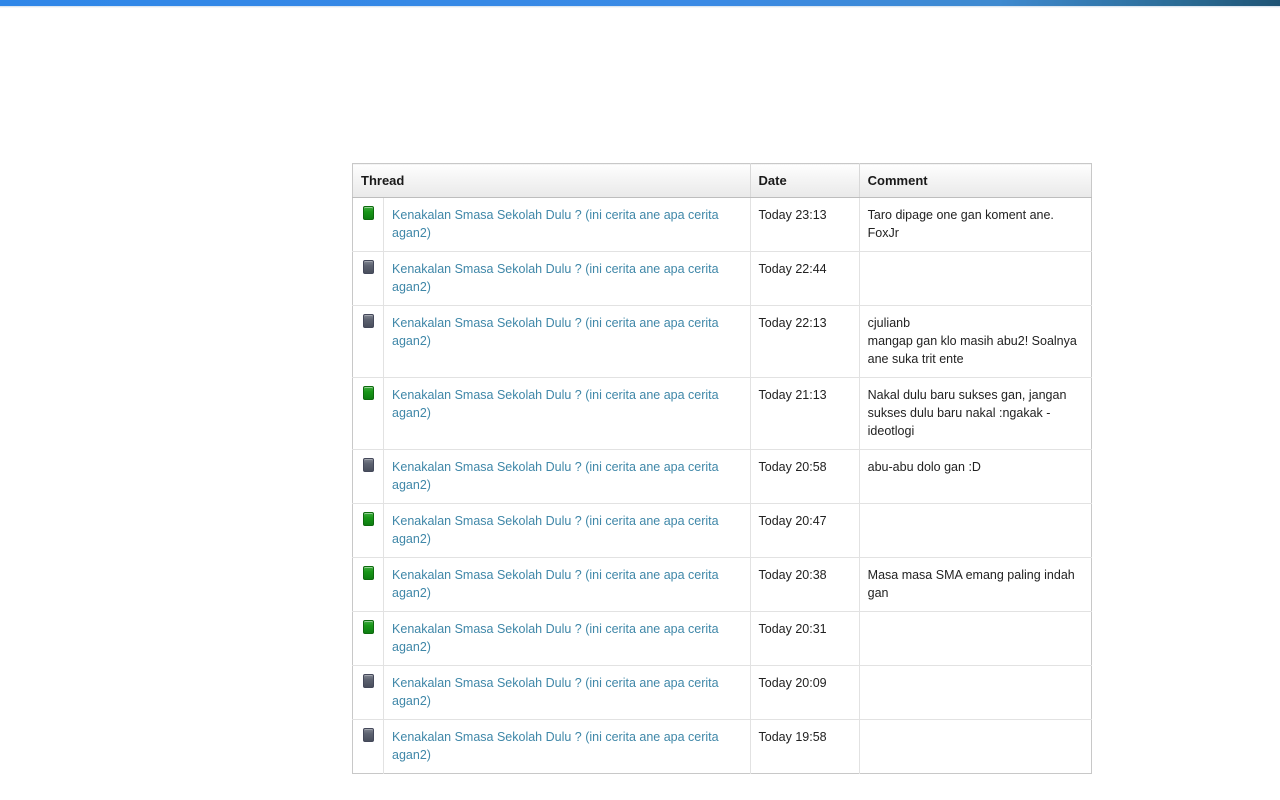 This screenshot has width=1280, height=800. I want to click on column-header-date: Date, so click(805, 180).